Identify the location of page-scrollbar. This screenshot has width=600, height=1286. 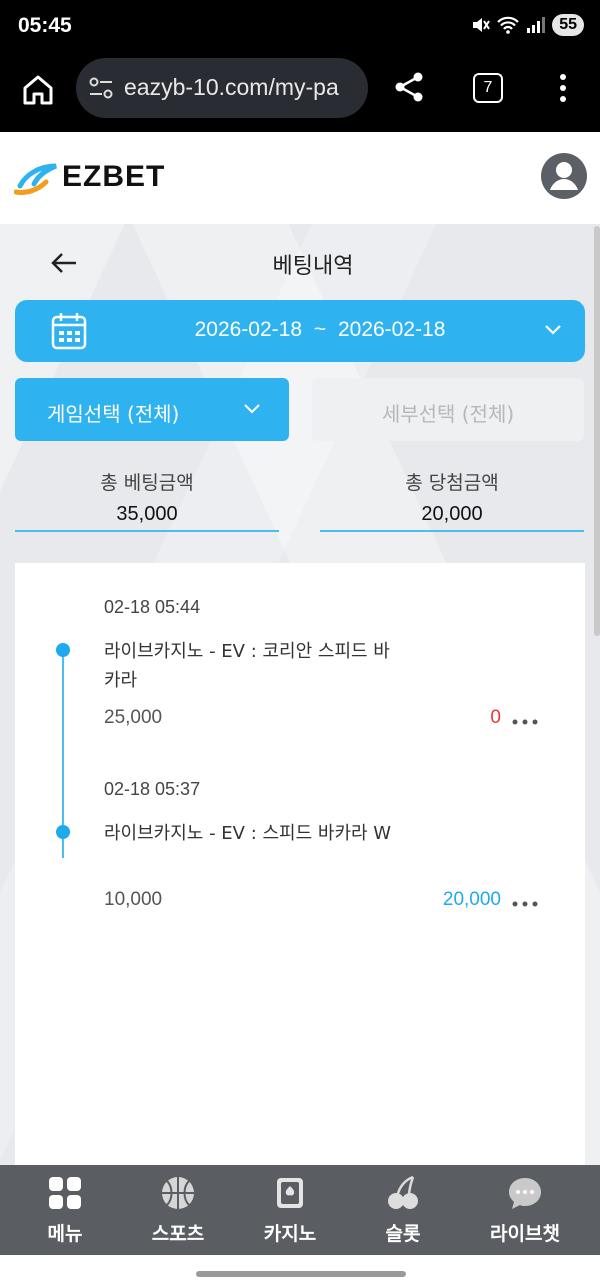
(597, 431).